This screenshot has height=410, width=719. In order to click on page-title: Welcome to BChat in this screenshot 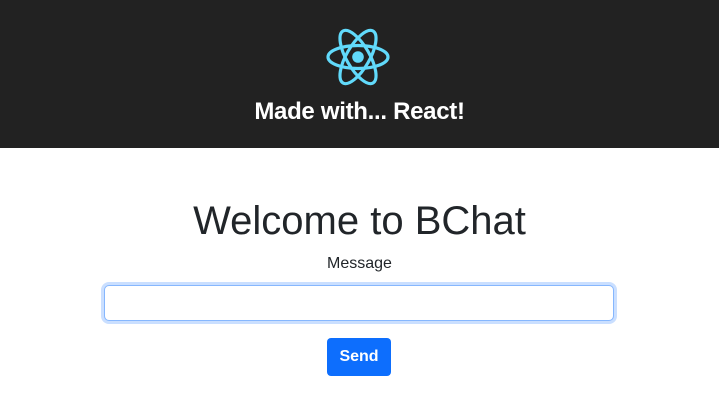, I will do `click(359, 221)`.